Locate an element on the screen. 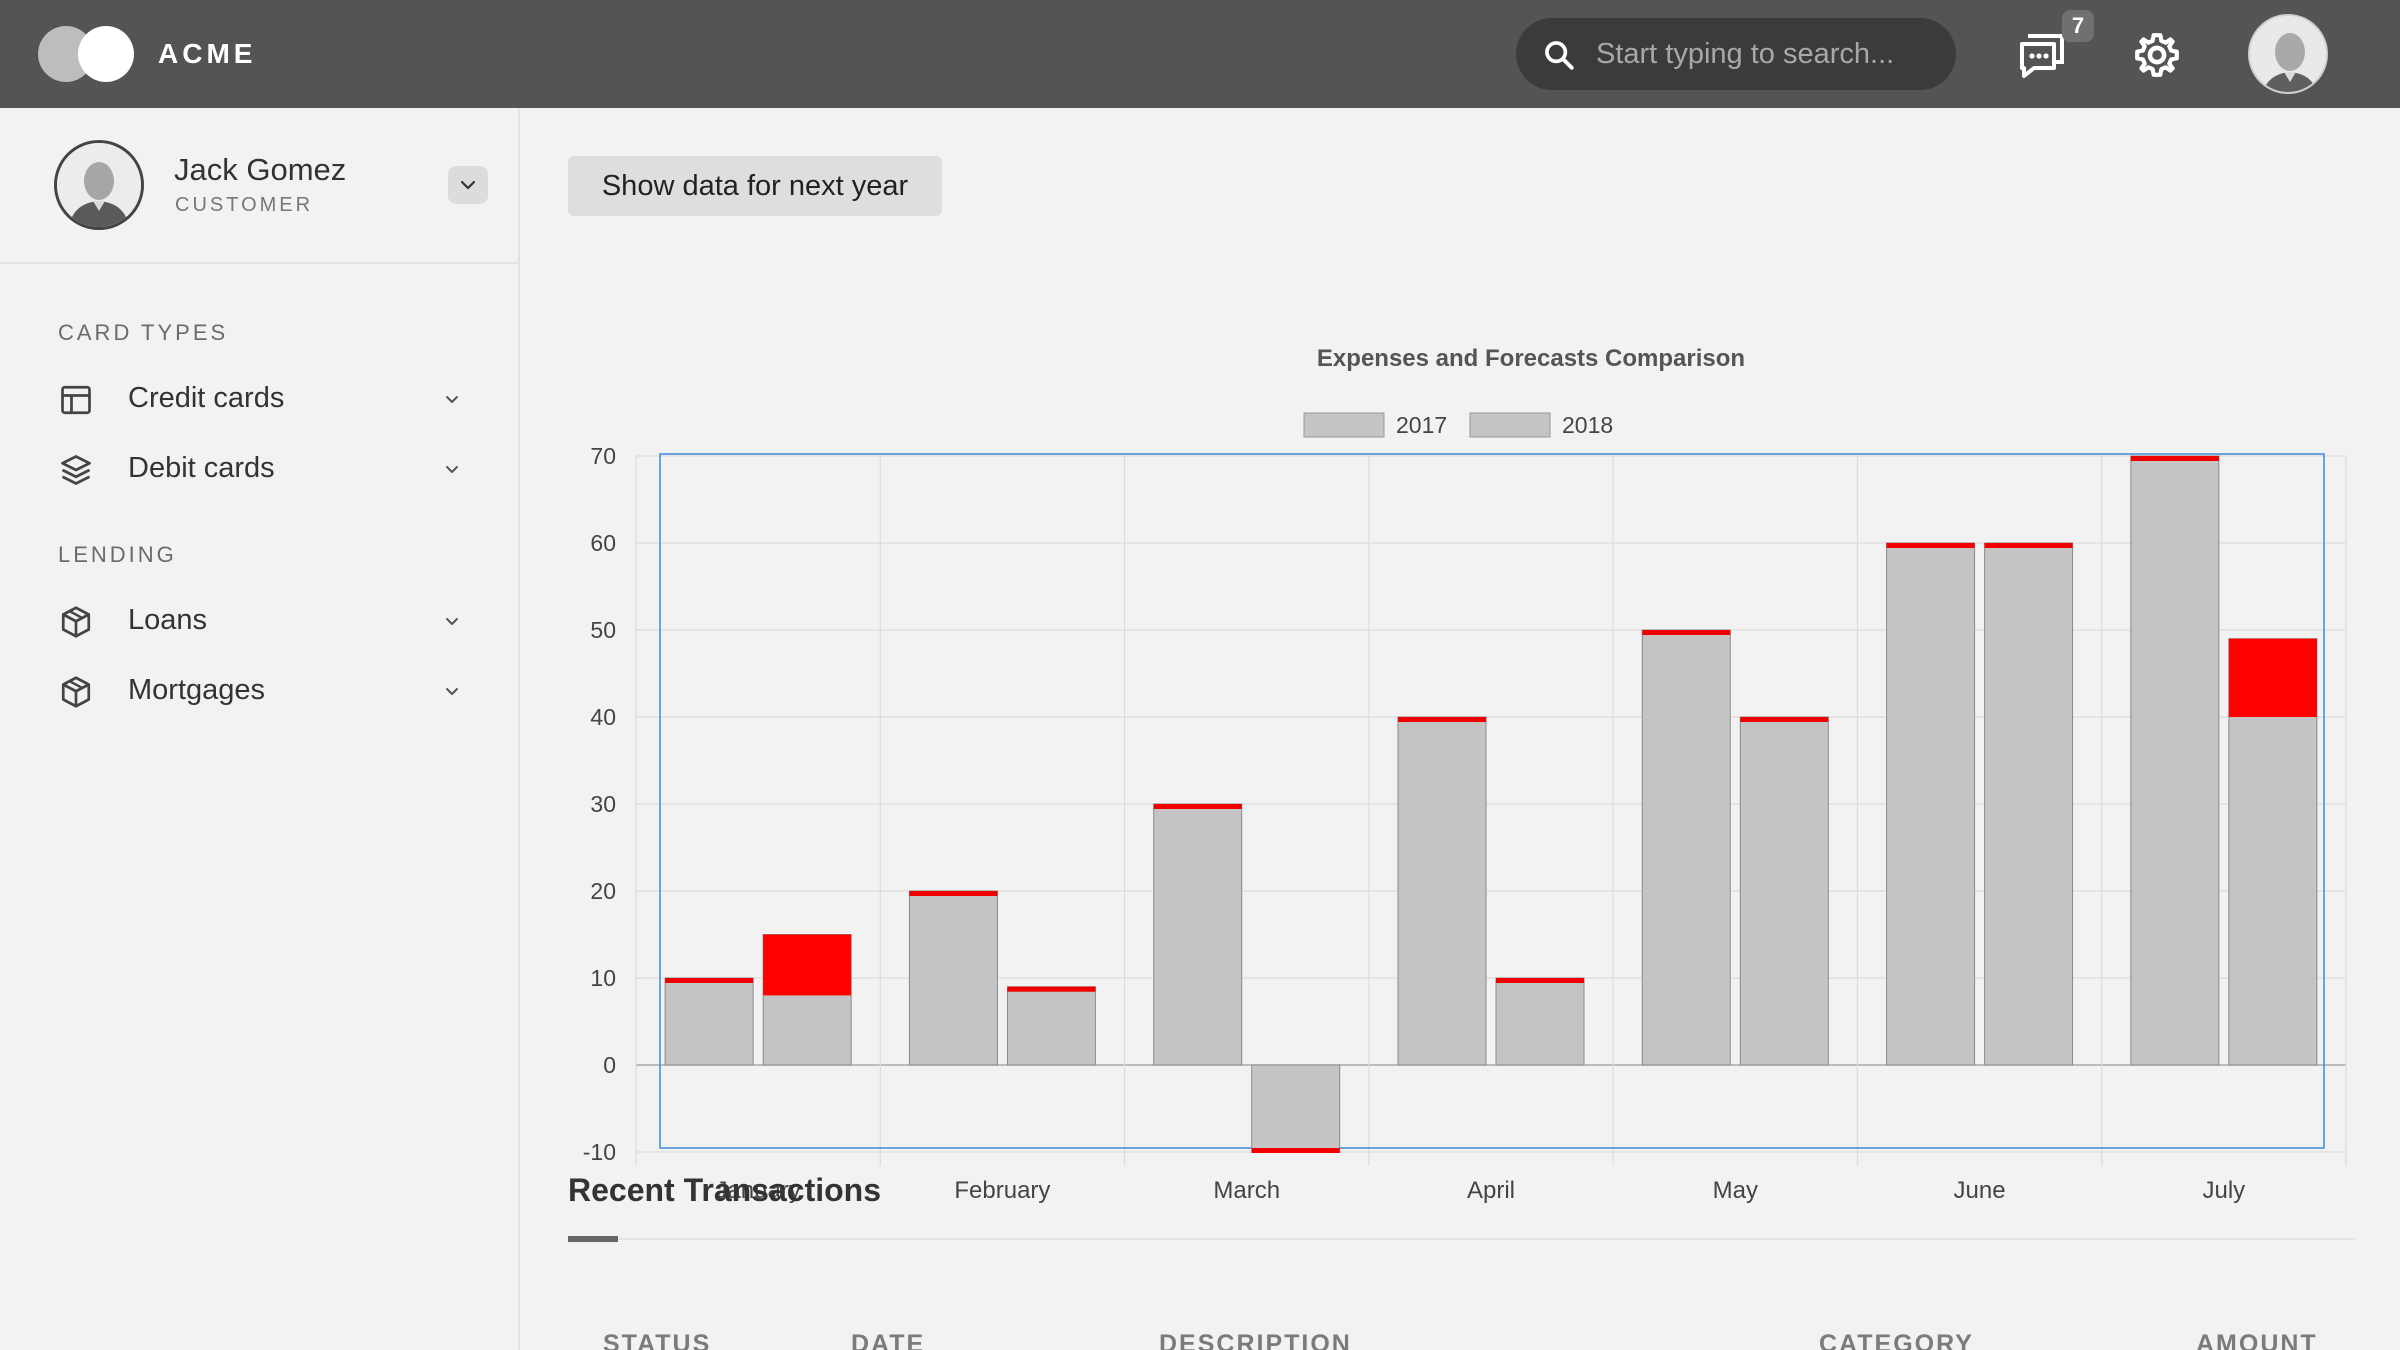 The image size is (2400, 1350). sidebar-item-label: Debit cards is located at coordinates (201, 468).